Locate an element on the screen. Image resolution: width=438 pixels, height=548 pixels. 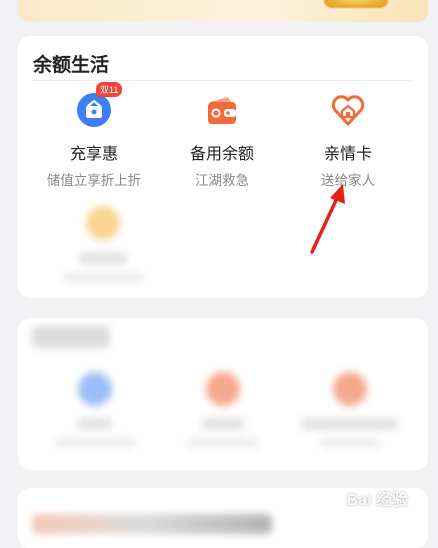
service-name: 亲情卡 is located at coordinates (347, 154).